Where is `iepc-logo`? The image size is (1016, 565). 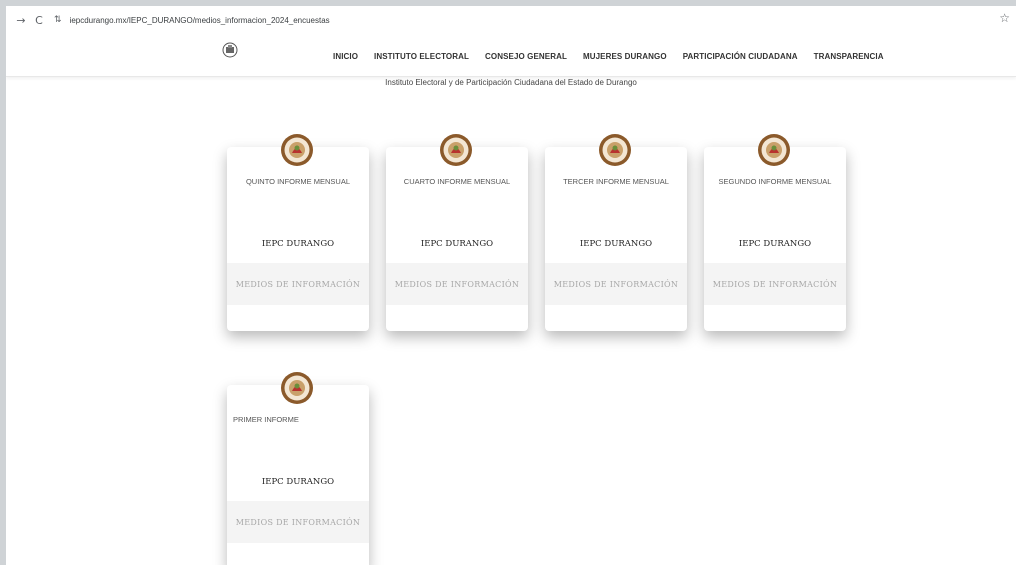 iepc-logo is located at coordinates (230, 50).